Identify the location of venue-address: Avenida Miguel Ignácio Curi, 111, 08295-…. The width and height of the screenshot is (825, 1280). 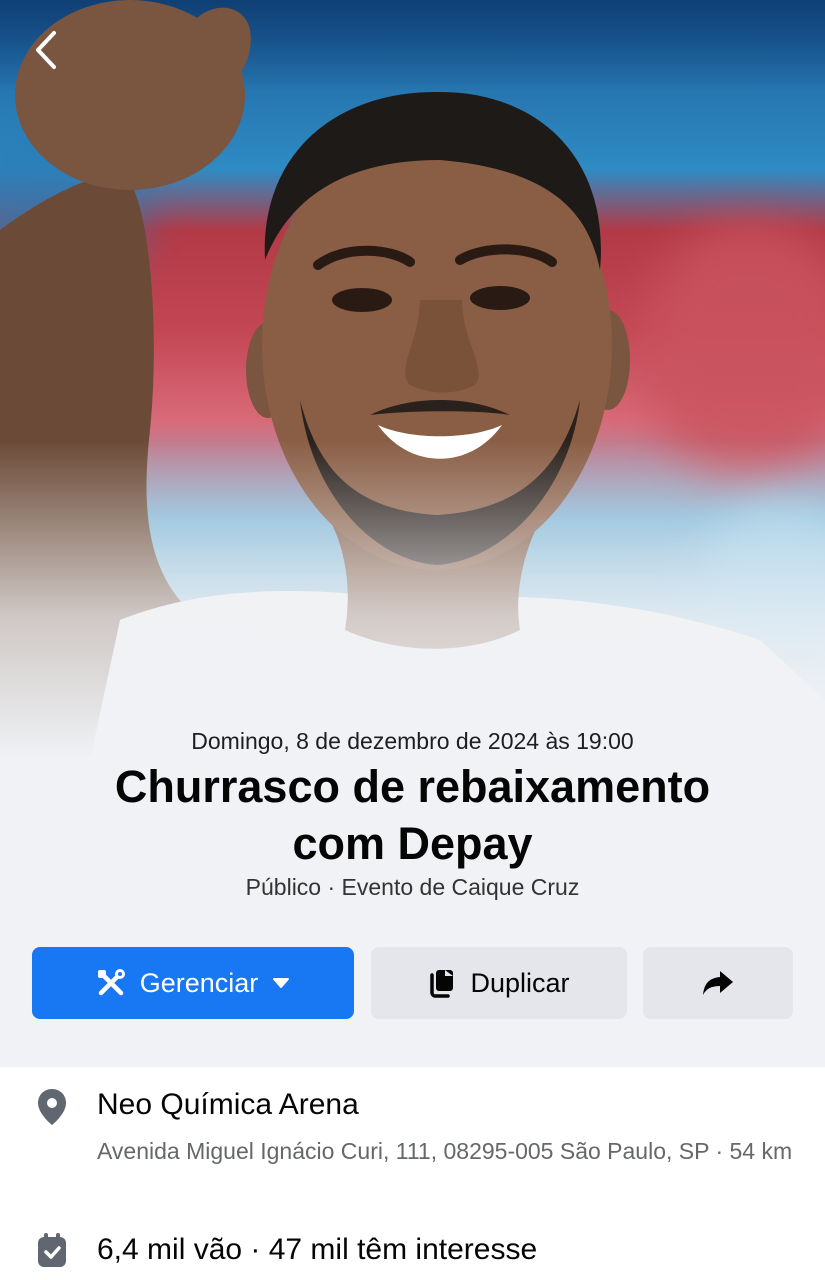
(445, 1151).